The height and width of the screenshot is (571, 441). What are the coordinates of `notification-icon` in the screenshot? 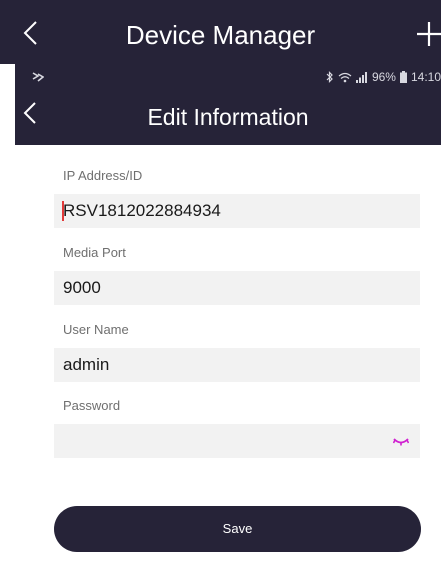 It's located at (38, 77).